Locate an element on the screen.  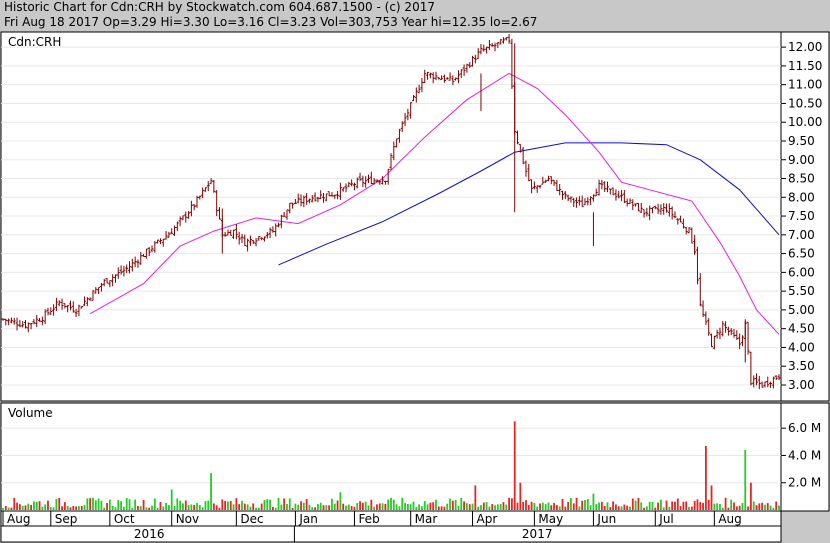
month-label: Jul is located at coordinates (665, 519).